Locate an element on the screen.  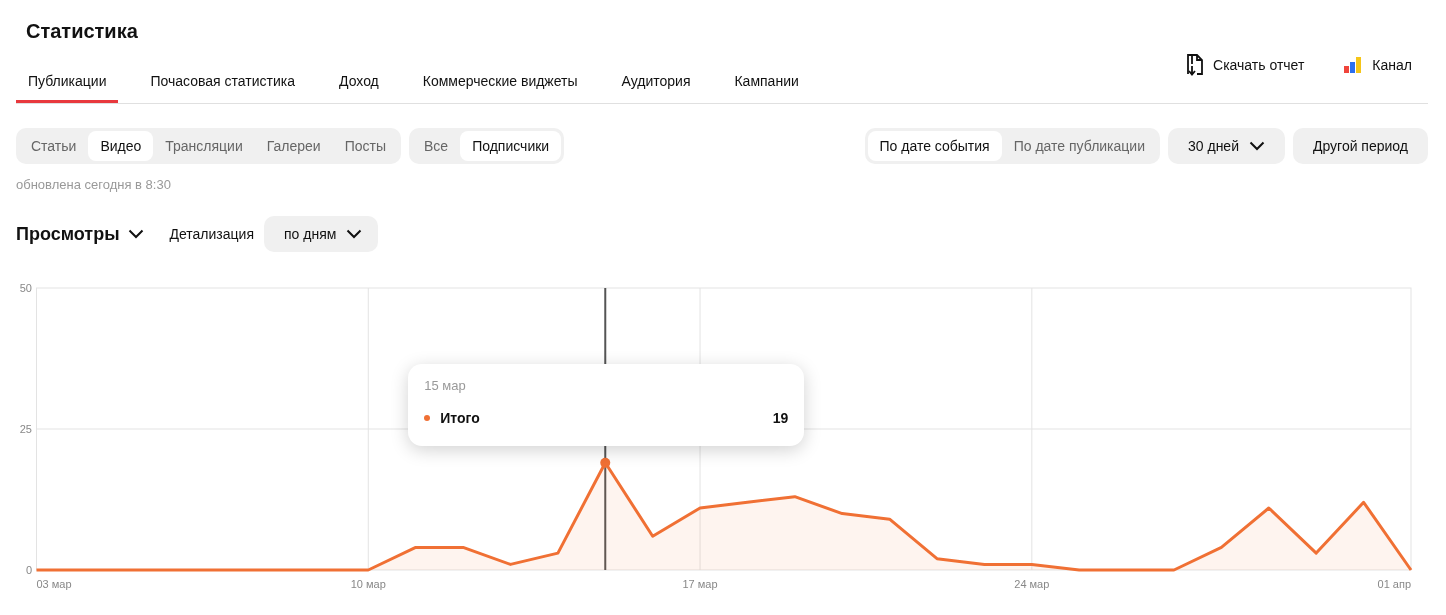
download-report-button: Скачать отчет is located at coordinates (1246, 65).